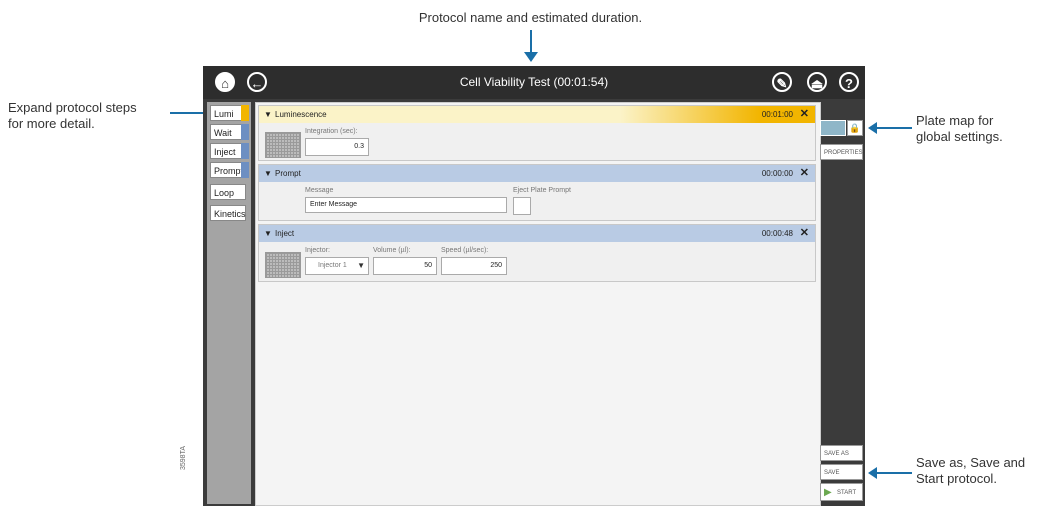  What do you see at coordinates (537, 173) in the screenshot?
I see `panel-header: ▼ Prompt 00:00:00 ✕` at bounding box center [537, 173].